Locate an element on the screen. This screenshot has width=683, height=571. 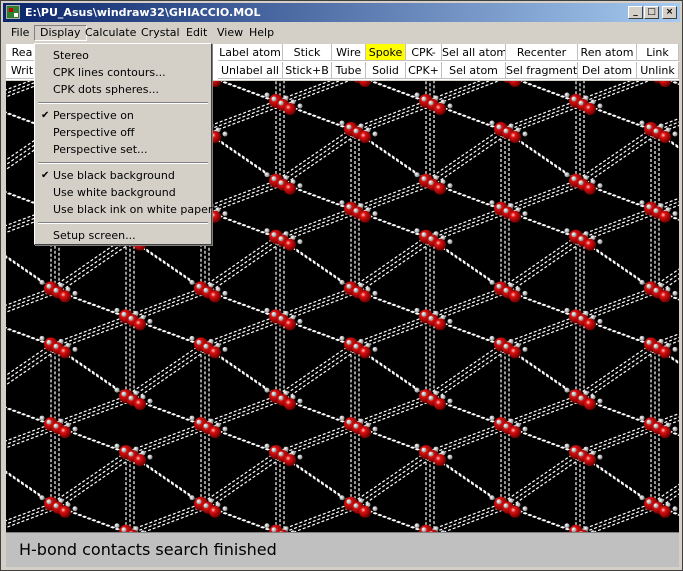
unlabel-all-button: Unlabel all is located at coordinates (250, 70).